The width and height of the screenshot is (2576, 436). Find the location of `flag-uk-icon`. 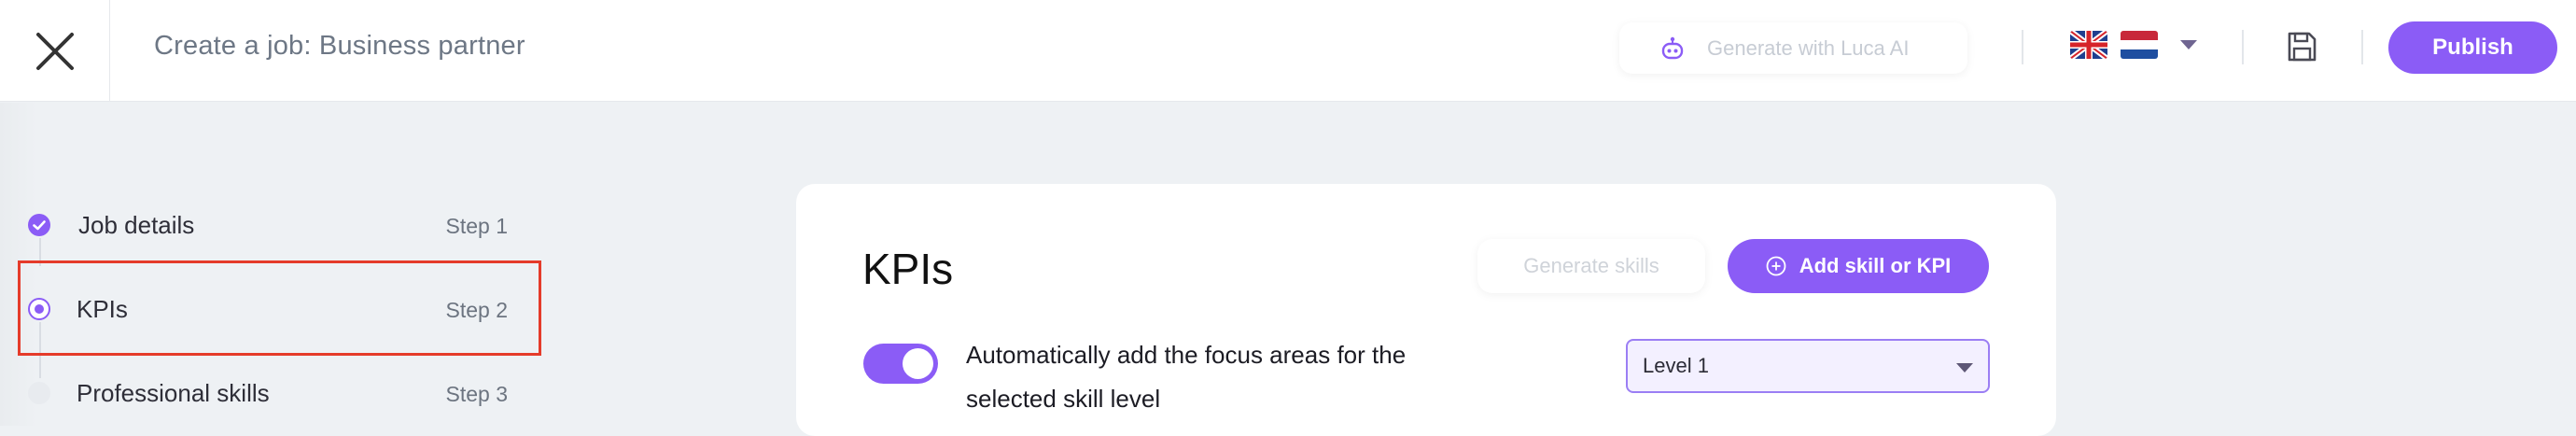

flag-uk-icon is located at coordinates (2088, 45).